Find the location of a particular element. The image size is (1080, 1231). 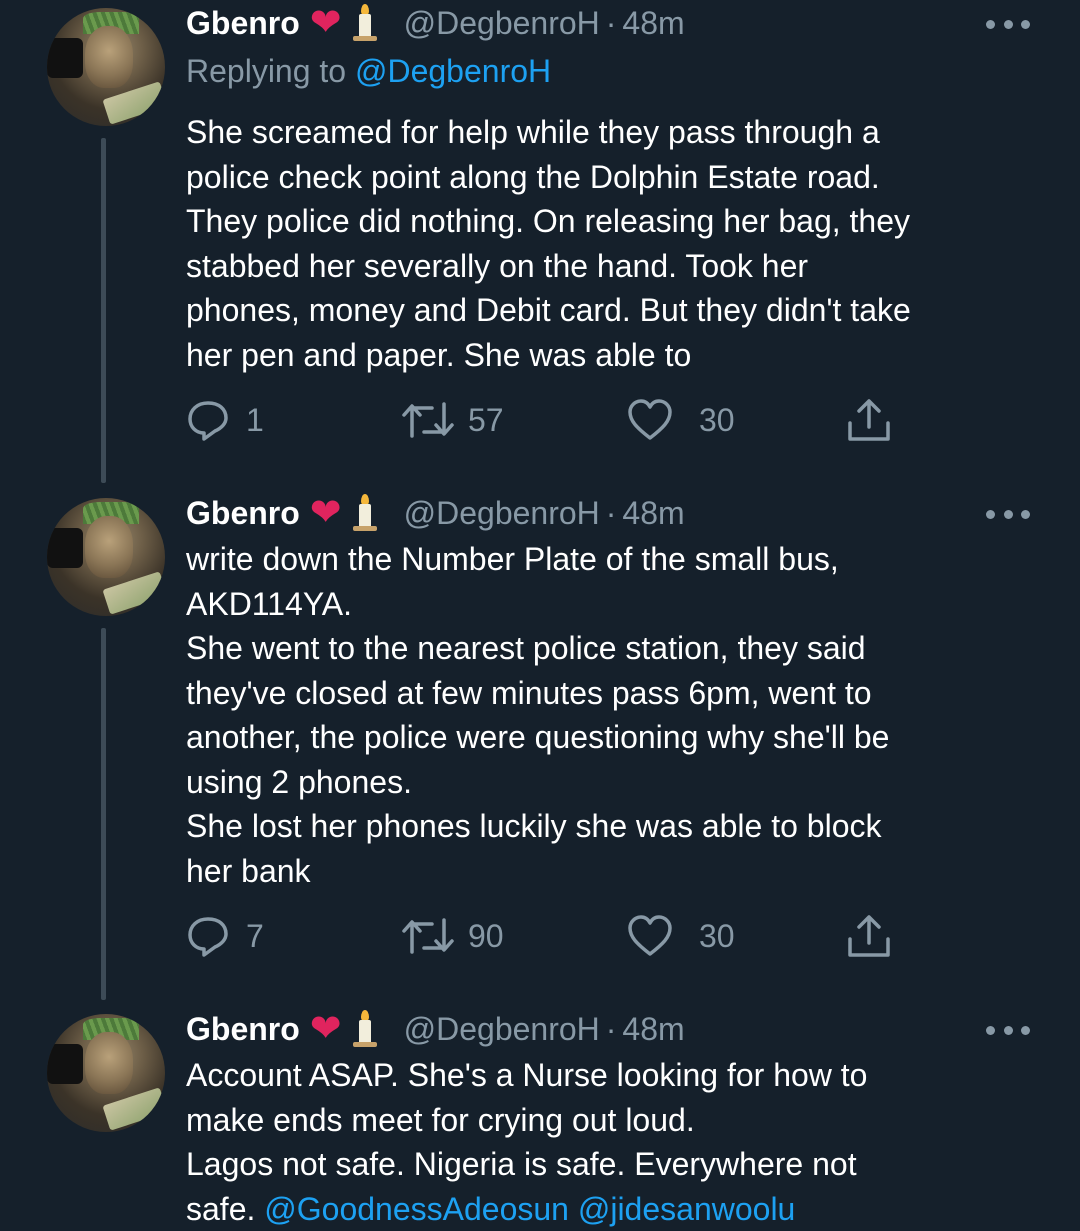

retweet-count: 57 is located at coordinates (486, 419).